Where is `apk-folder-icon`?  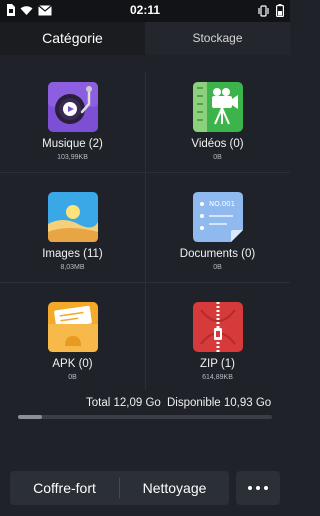
apk-folder-icon is located at coordinates (73, 327).